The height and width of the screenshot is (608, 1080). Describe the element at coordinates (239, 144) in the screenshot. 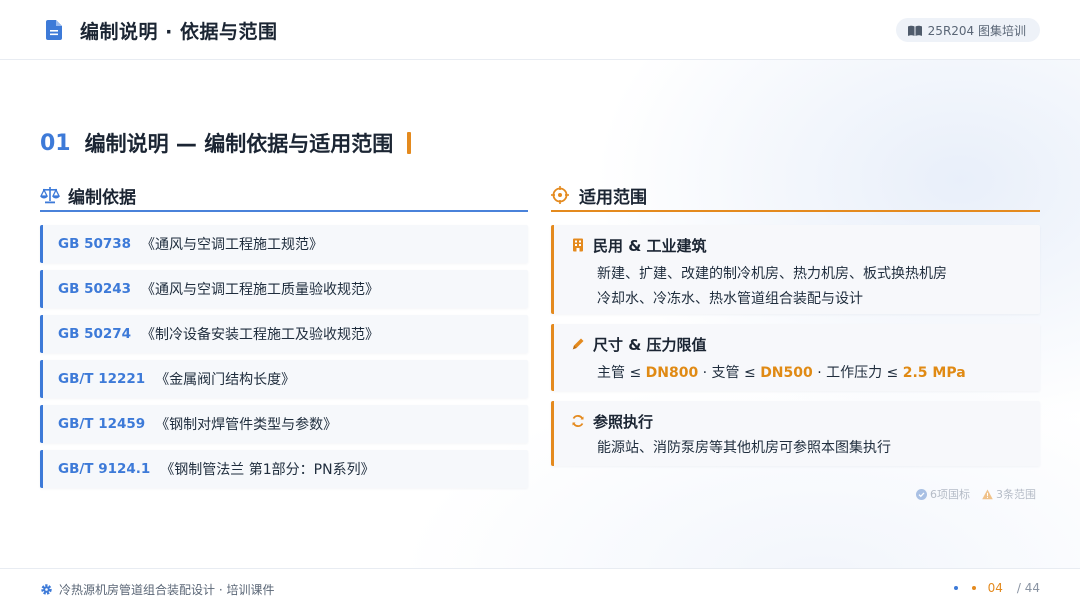

I see `section-title: 编制说明 — 编制依据与适用范围` at that location.